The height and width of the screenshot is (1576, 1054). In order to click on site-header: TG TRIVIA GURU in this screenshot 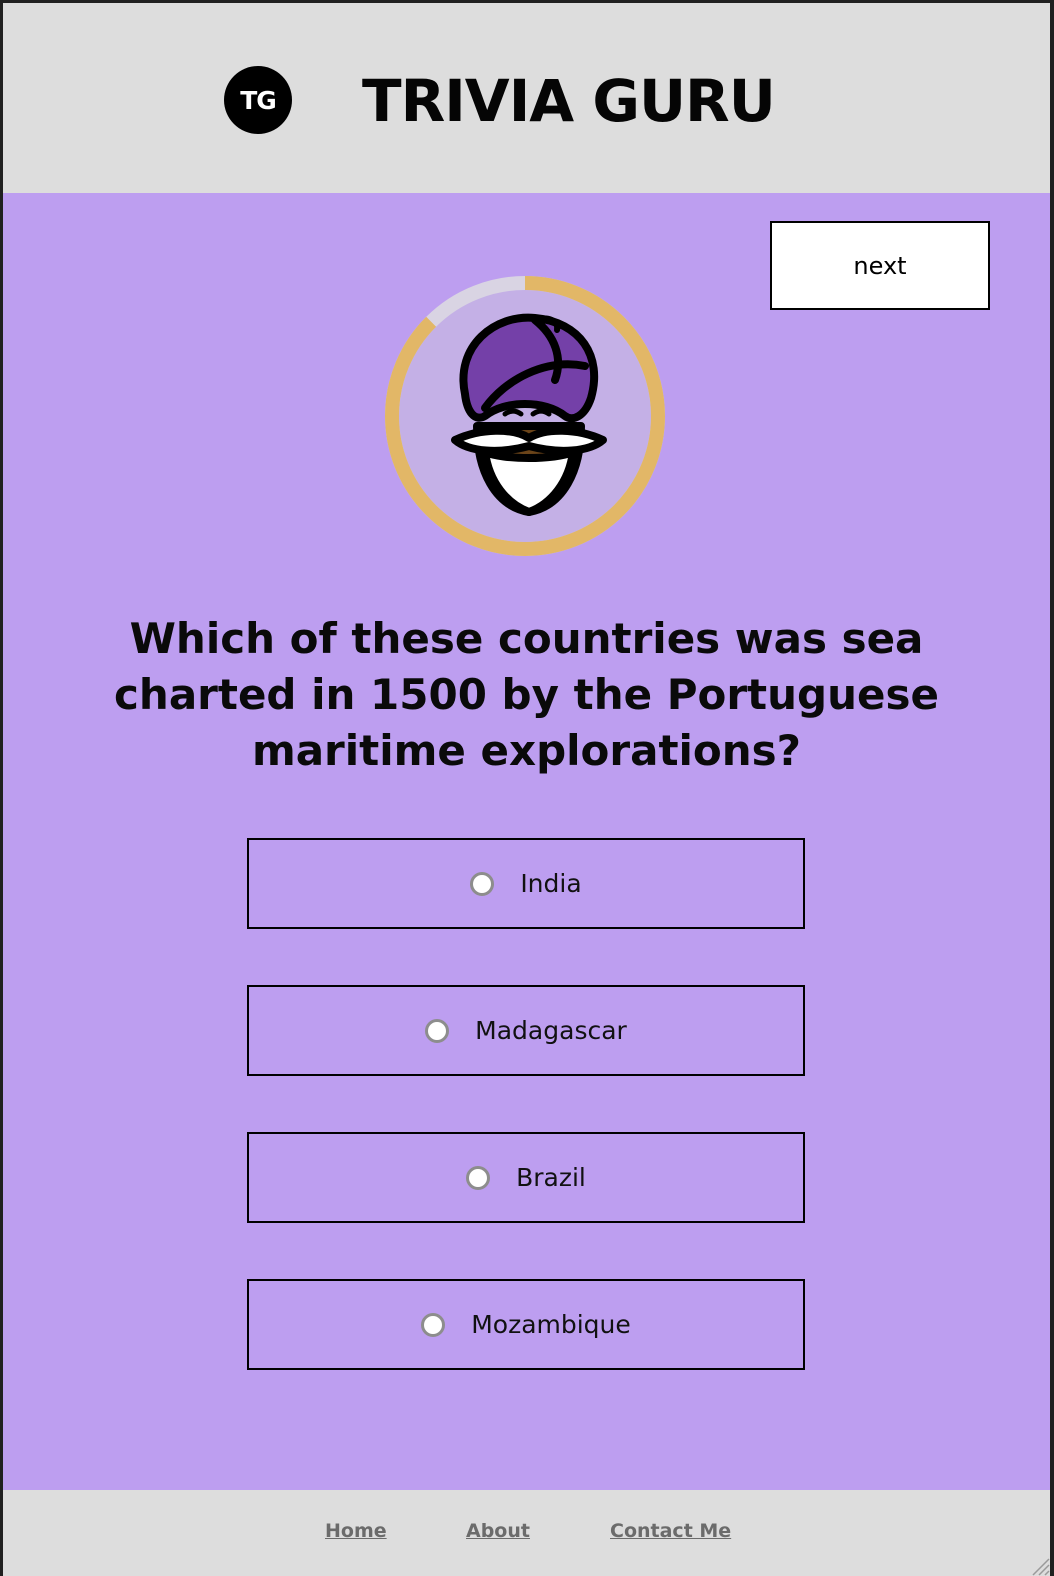, I will do `click(526, 98)`.